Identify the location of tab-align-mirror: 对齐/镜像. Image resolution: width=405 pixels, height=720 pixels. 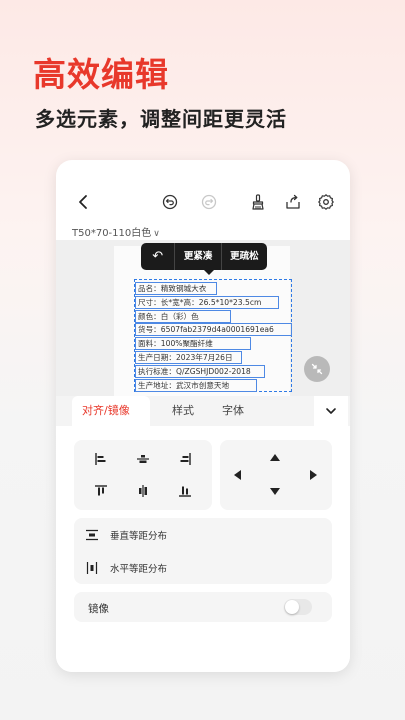
(111, 411).